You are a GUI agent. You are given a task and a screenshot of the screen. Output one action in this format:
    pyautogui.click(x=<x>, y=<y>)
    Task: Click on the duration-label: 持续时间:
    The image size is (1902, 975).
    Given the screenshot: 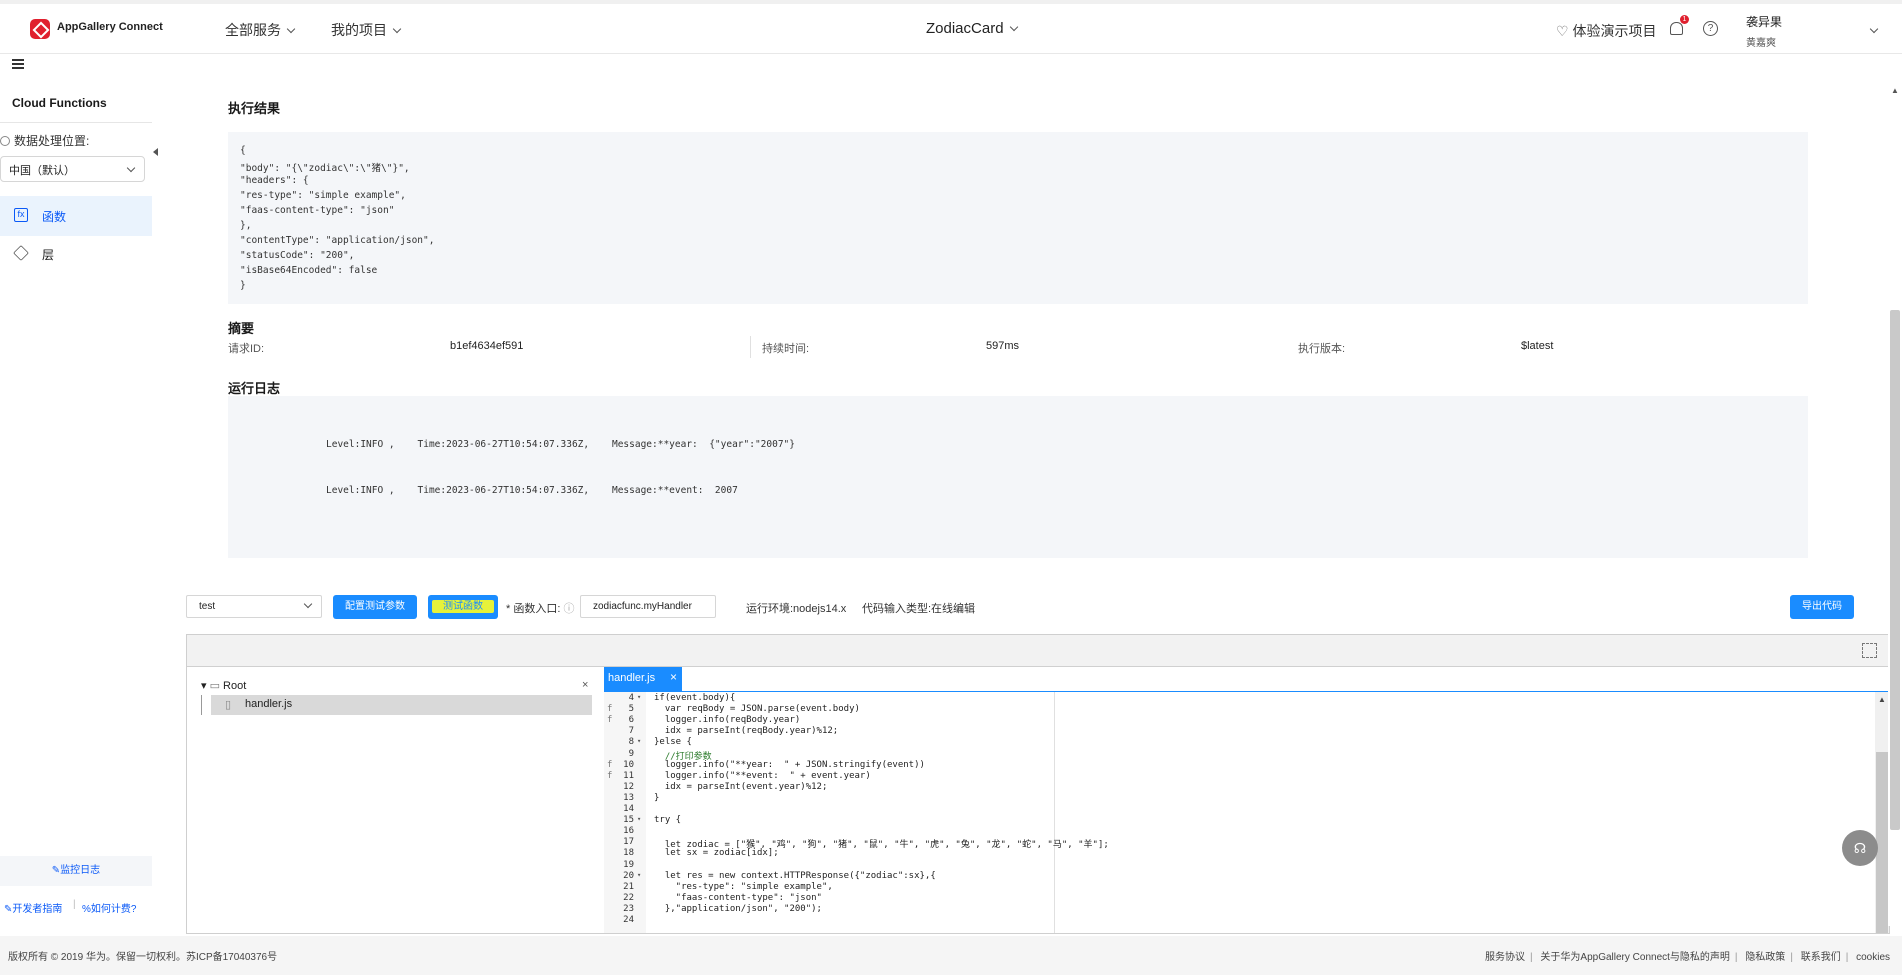 What is the action you would take?
    pyautogui.click(x=786, y=349)
    